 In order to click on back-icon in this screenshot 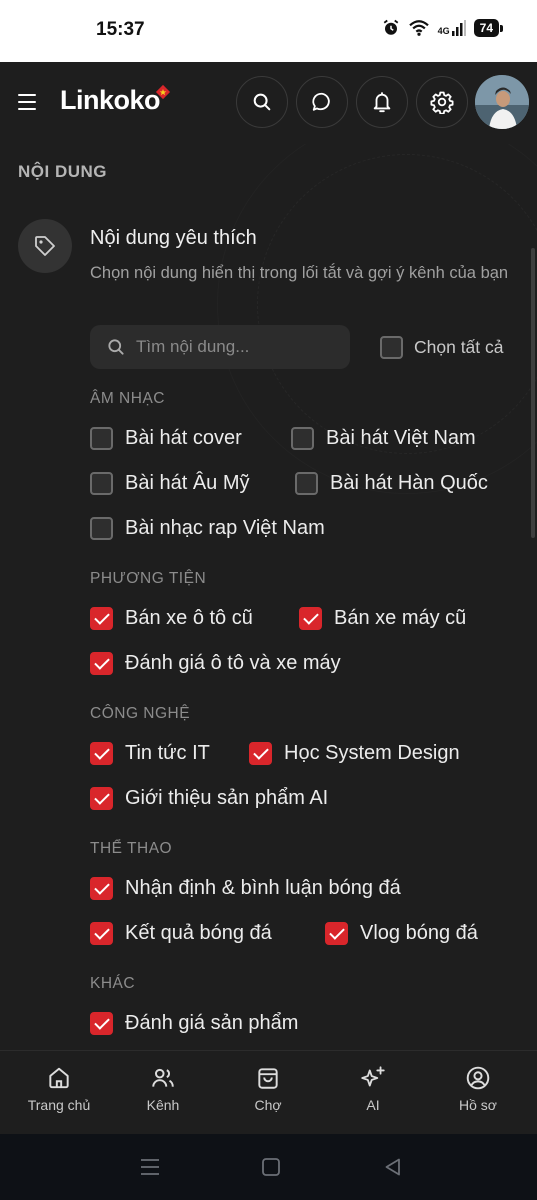, I will do `click(393, 1167)`.